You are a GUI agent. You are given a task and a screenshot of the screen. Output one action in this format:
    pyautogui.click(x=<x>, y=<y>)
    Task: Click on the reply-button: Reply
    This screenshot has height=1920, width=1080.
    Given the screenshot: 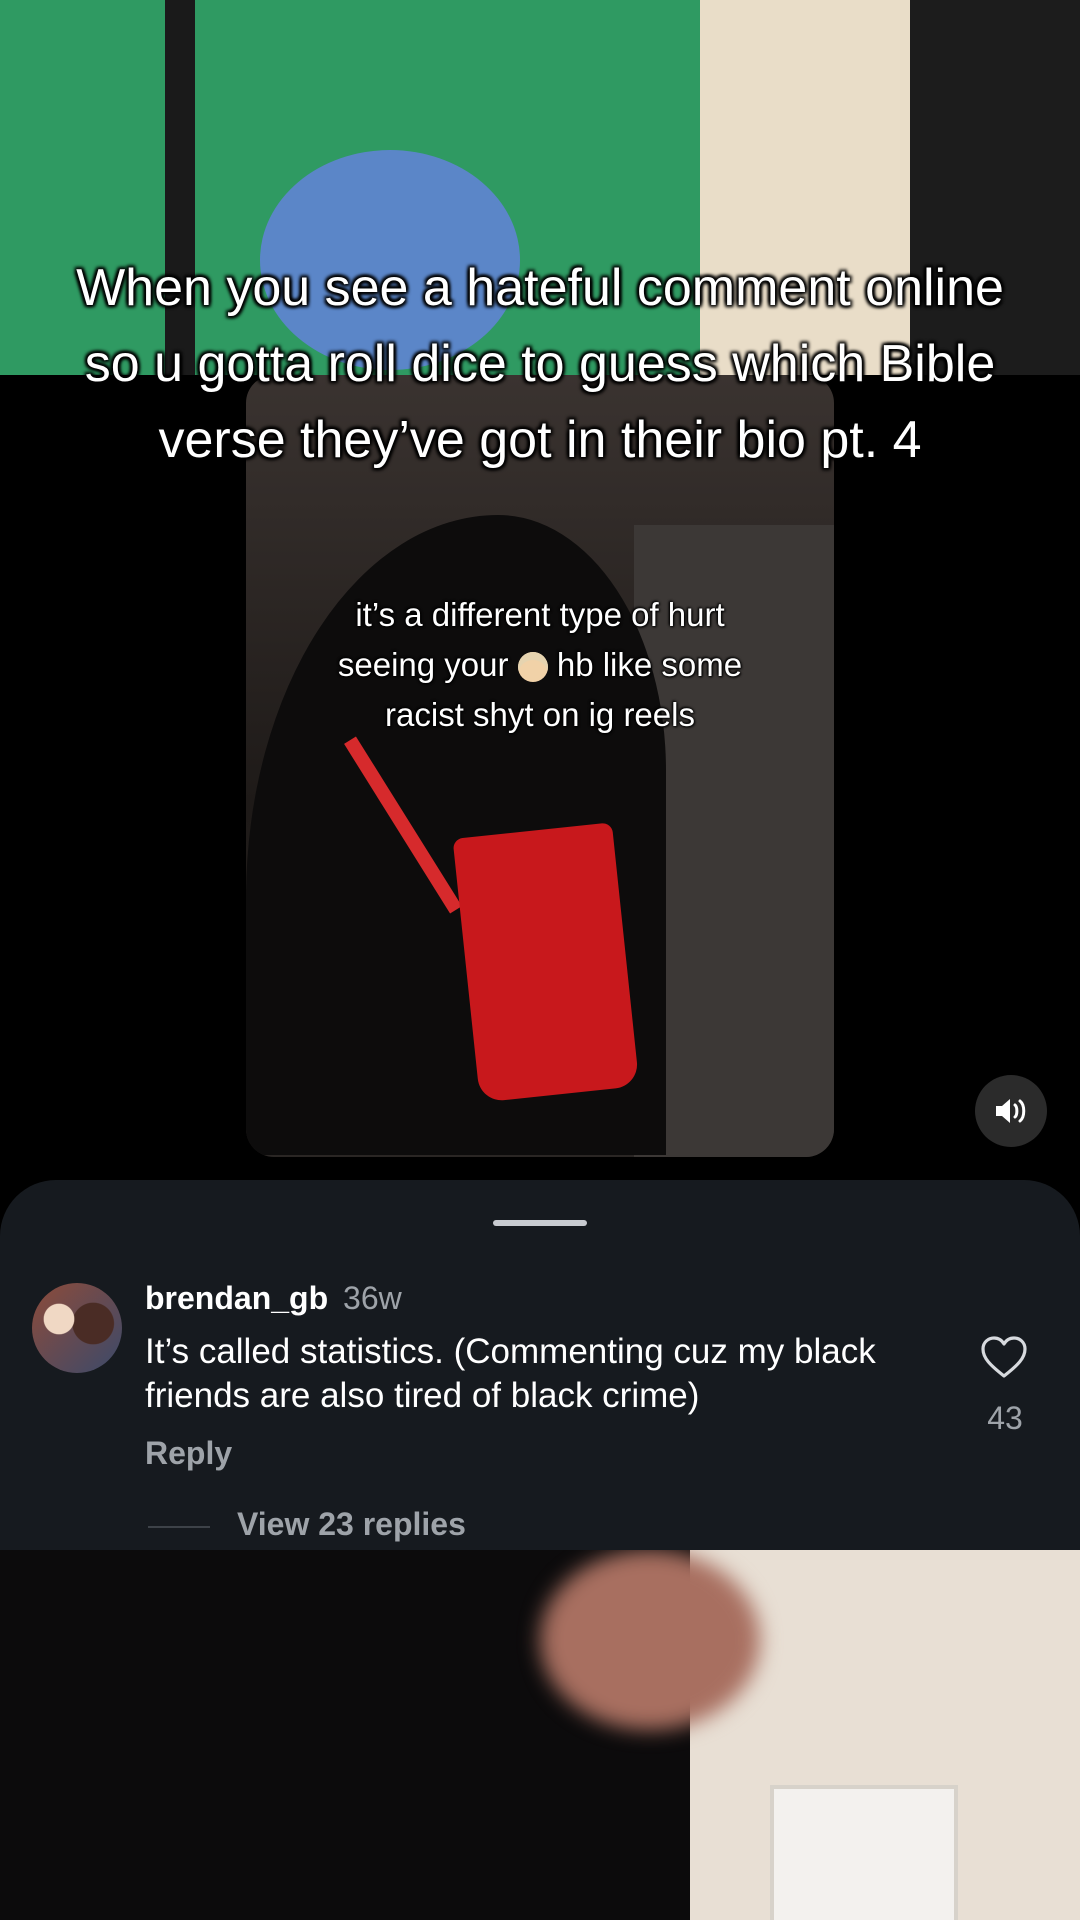 What is the action you would take?
    pyautogui.click(x=188, y=1453)
    